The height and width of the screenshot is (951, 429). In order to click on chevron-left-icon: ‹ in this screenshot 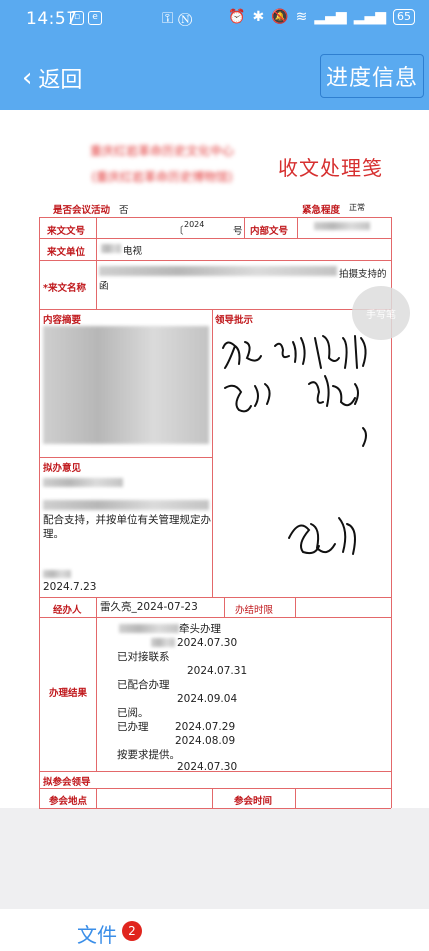, I will do `click(27, 78)`.